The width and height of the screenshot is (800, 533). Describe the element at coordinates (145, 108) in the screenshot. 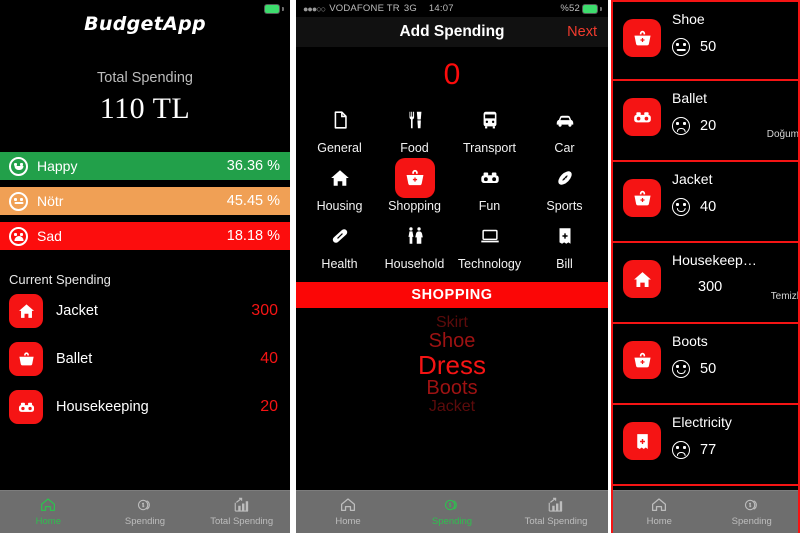

I see `total-spending-value: 110 TL` at that location.